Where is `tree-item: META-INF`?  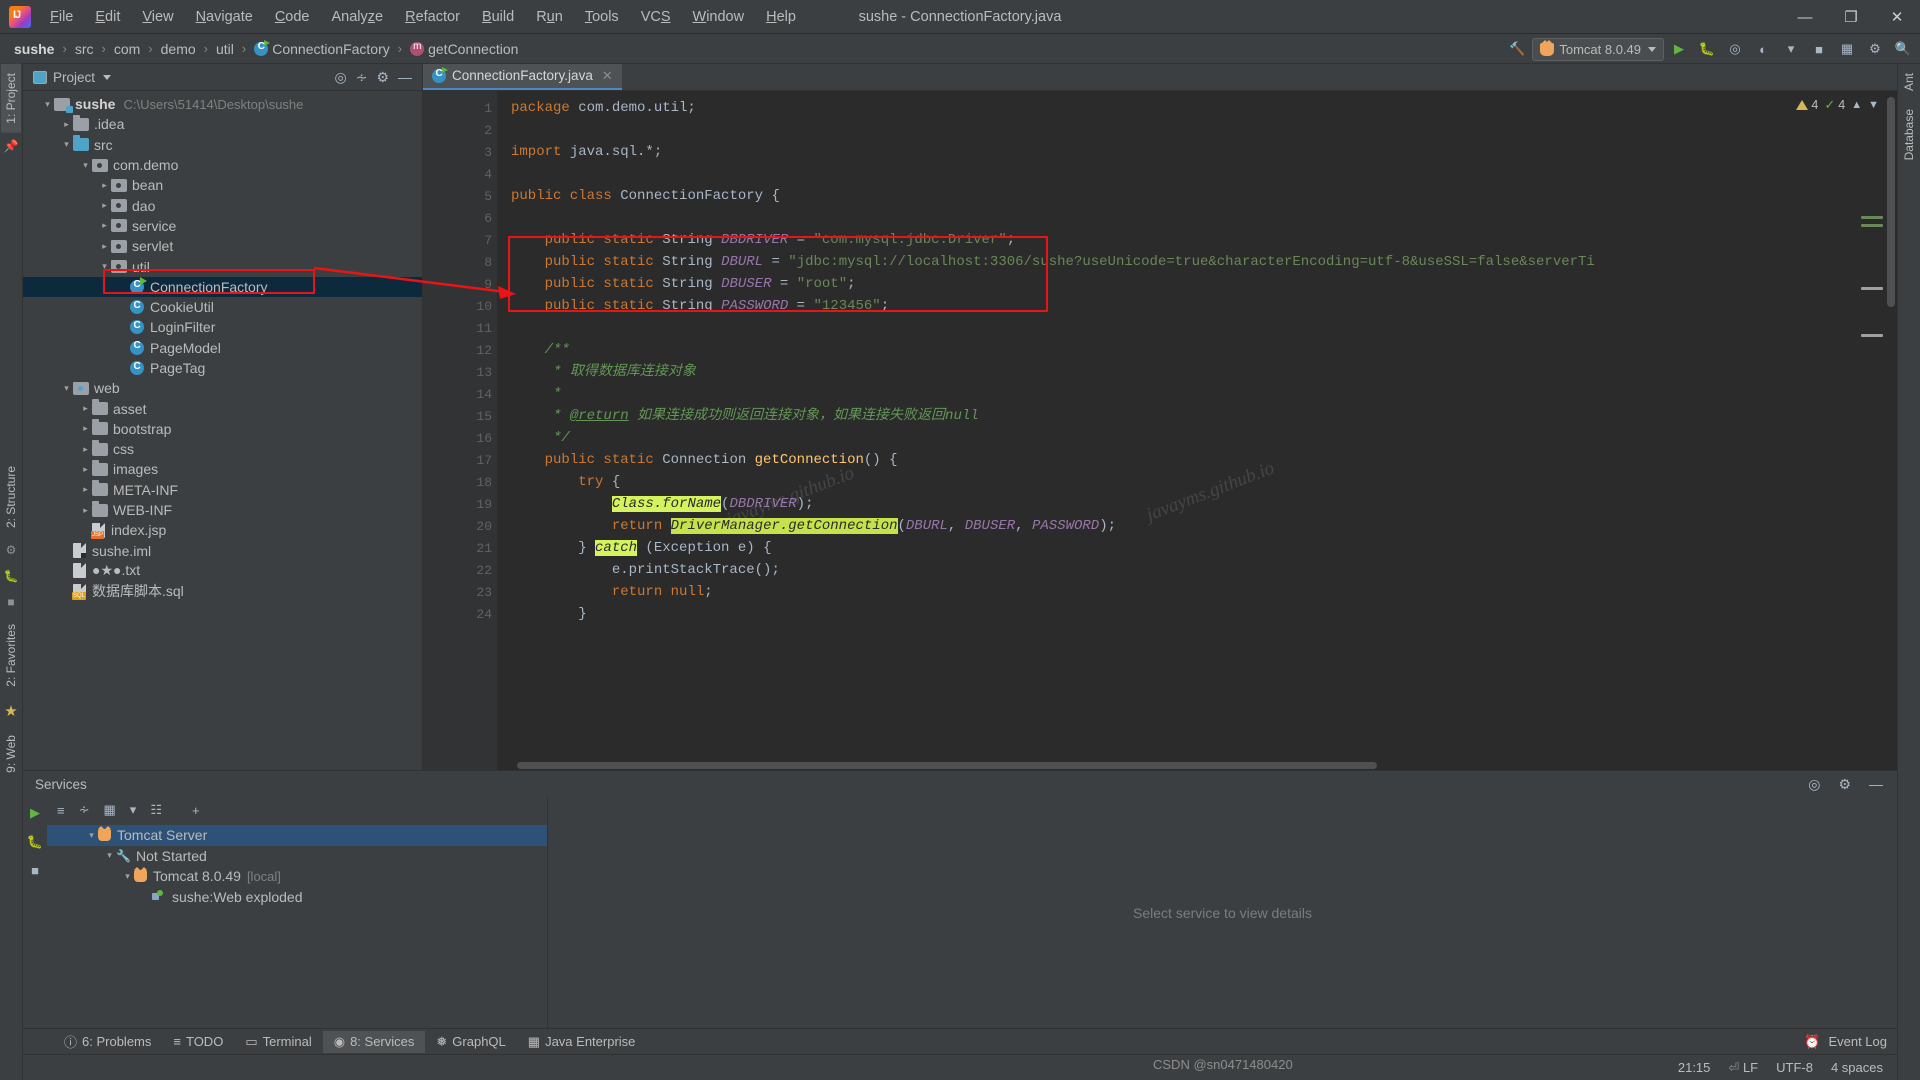
tree-item: META-INF is located at coordinates (222, 490).